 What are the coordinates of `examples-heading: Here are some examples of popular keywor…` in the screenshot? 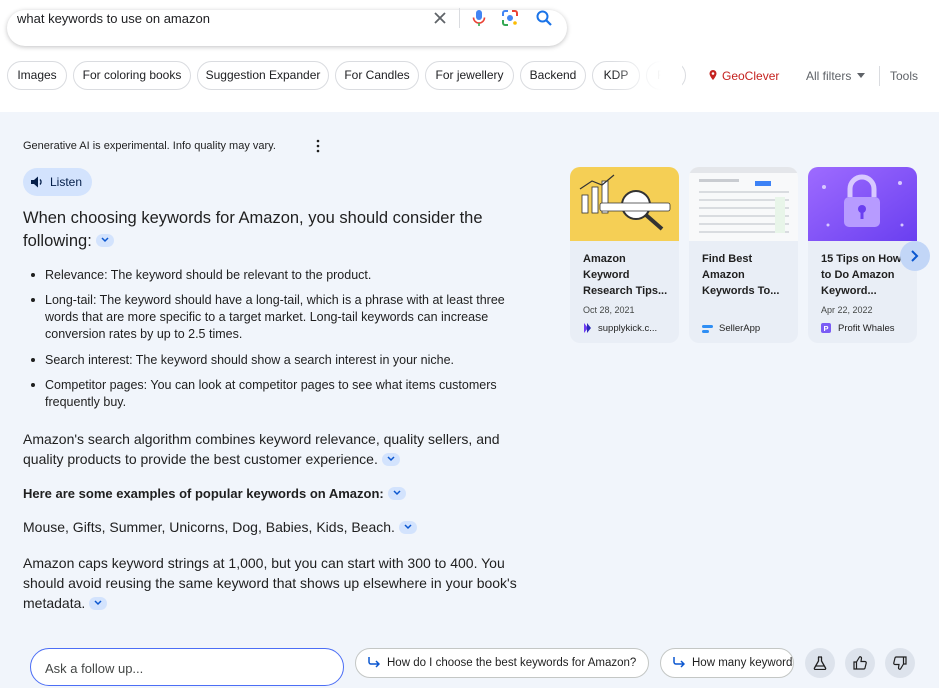 It's located at (283, 494).